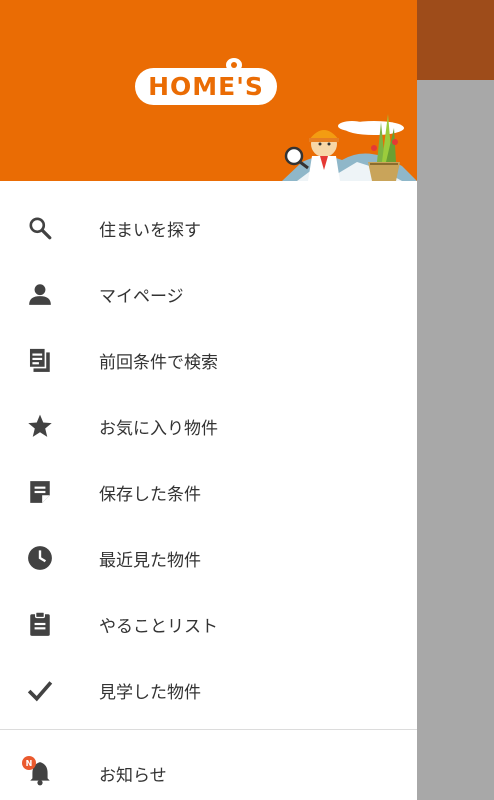 The width and height of the screenshot is (494, 800). What do you see at coordinates (208, 294) in the screenshot?
I see `menu-item-mypage: マイページ` at bounding box center [208, 294].